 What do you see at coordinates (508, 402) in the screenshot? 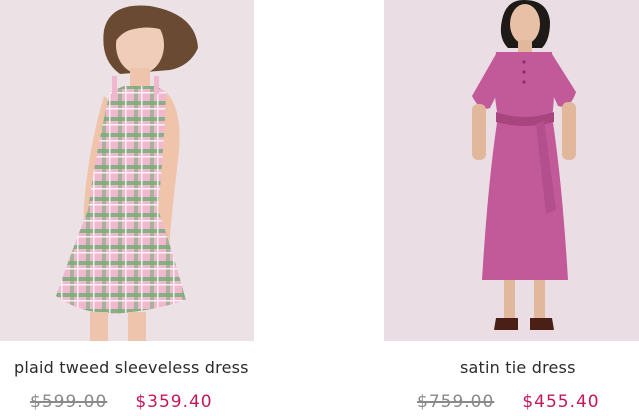
I see `price-row: $759.00 $455.40` at bounding box center [508, 402].